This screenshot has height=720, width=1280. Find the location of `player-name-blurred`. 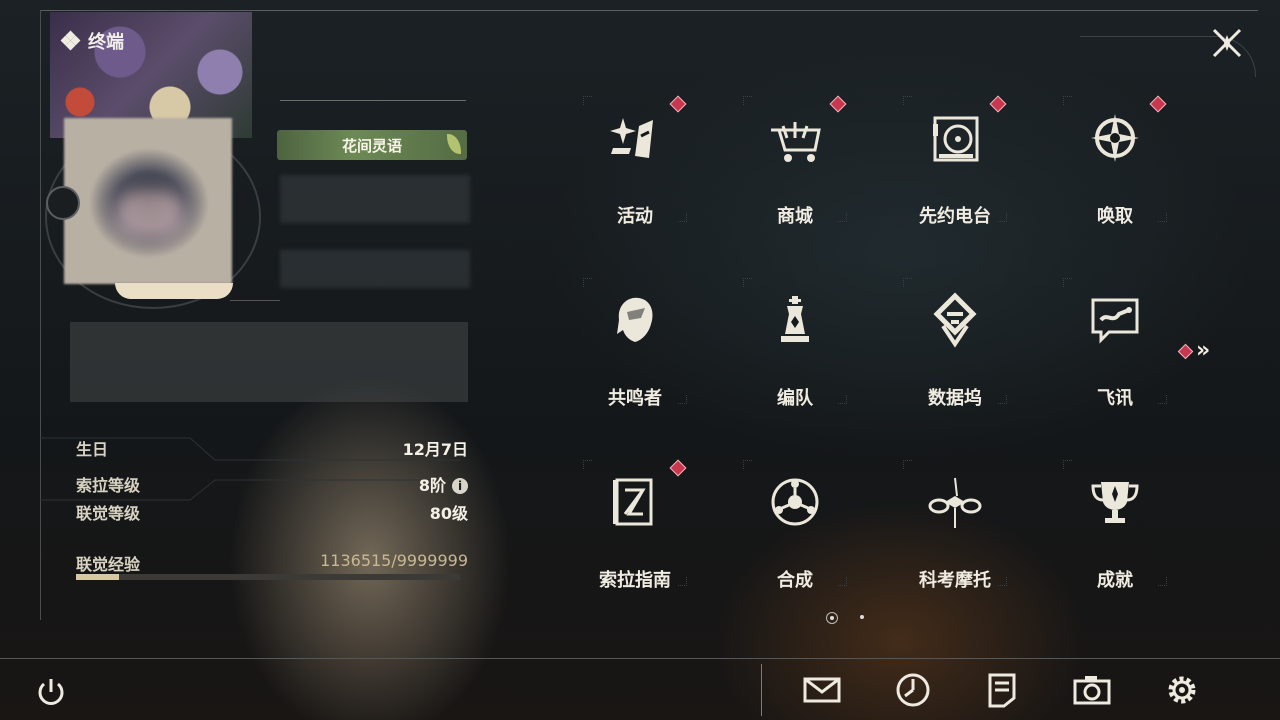

player-name-blurred is located at coordinates (375, 199).